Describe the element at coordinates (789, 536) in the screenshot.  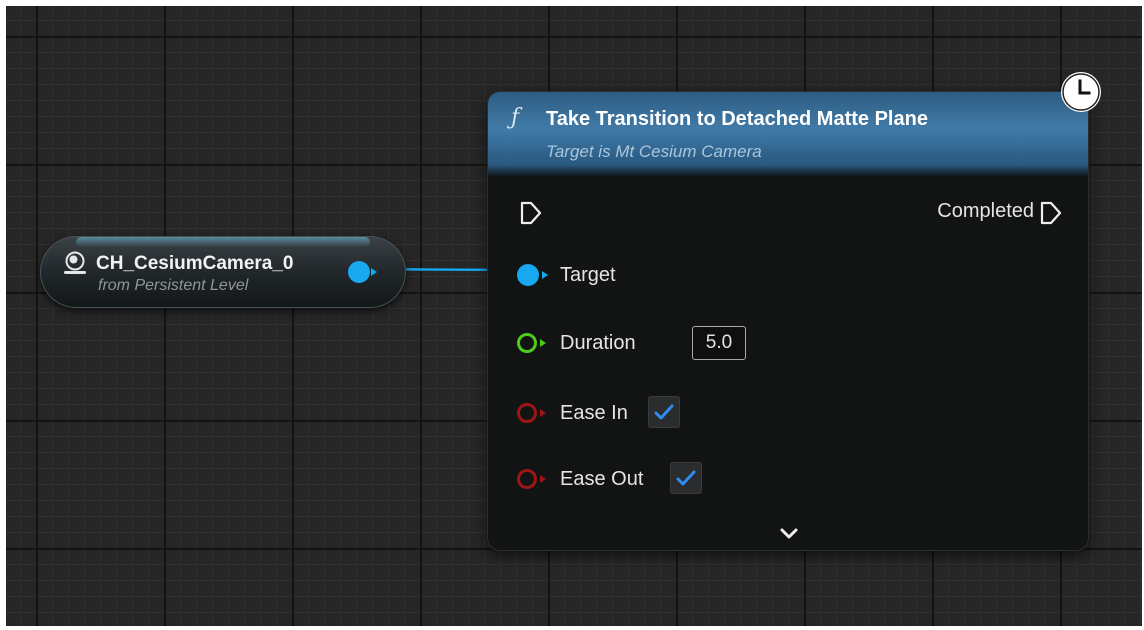
I see `chevron-down-icon` at that location.